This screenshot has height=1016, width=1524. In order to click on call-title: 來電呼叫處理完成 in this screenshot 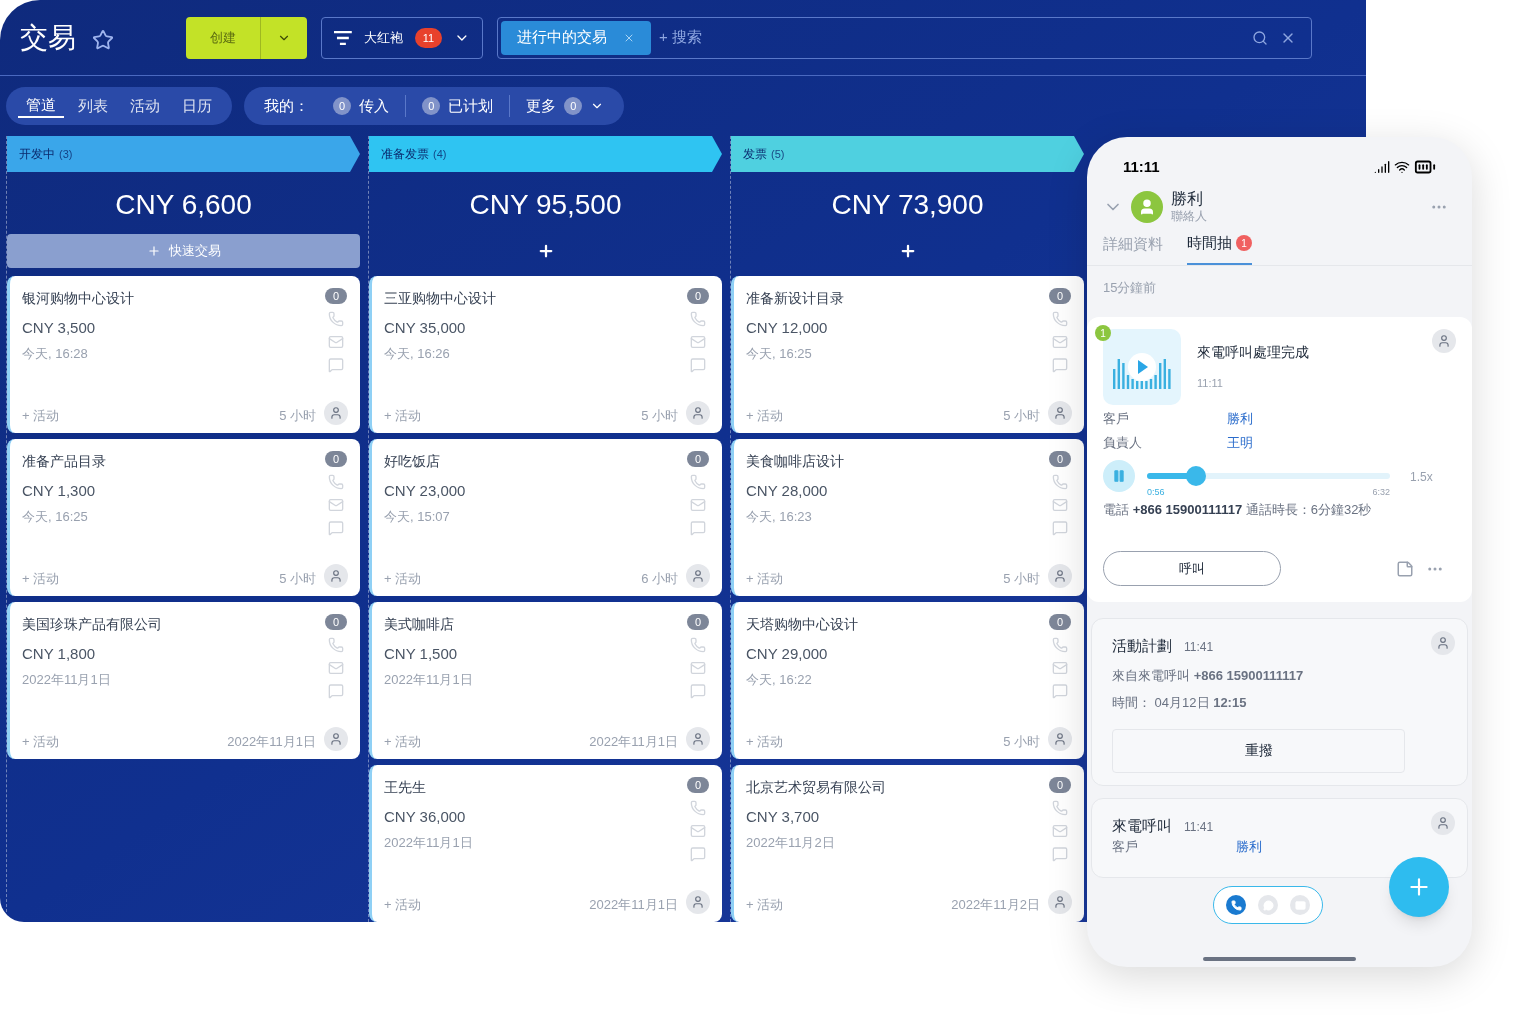, I will do `click(1253, 353)`.